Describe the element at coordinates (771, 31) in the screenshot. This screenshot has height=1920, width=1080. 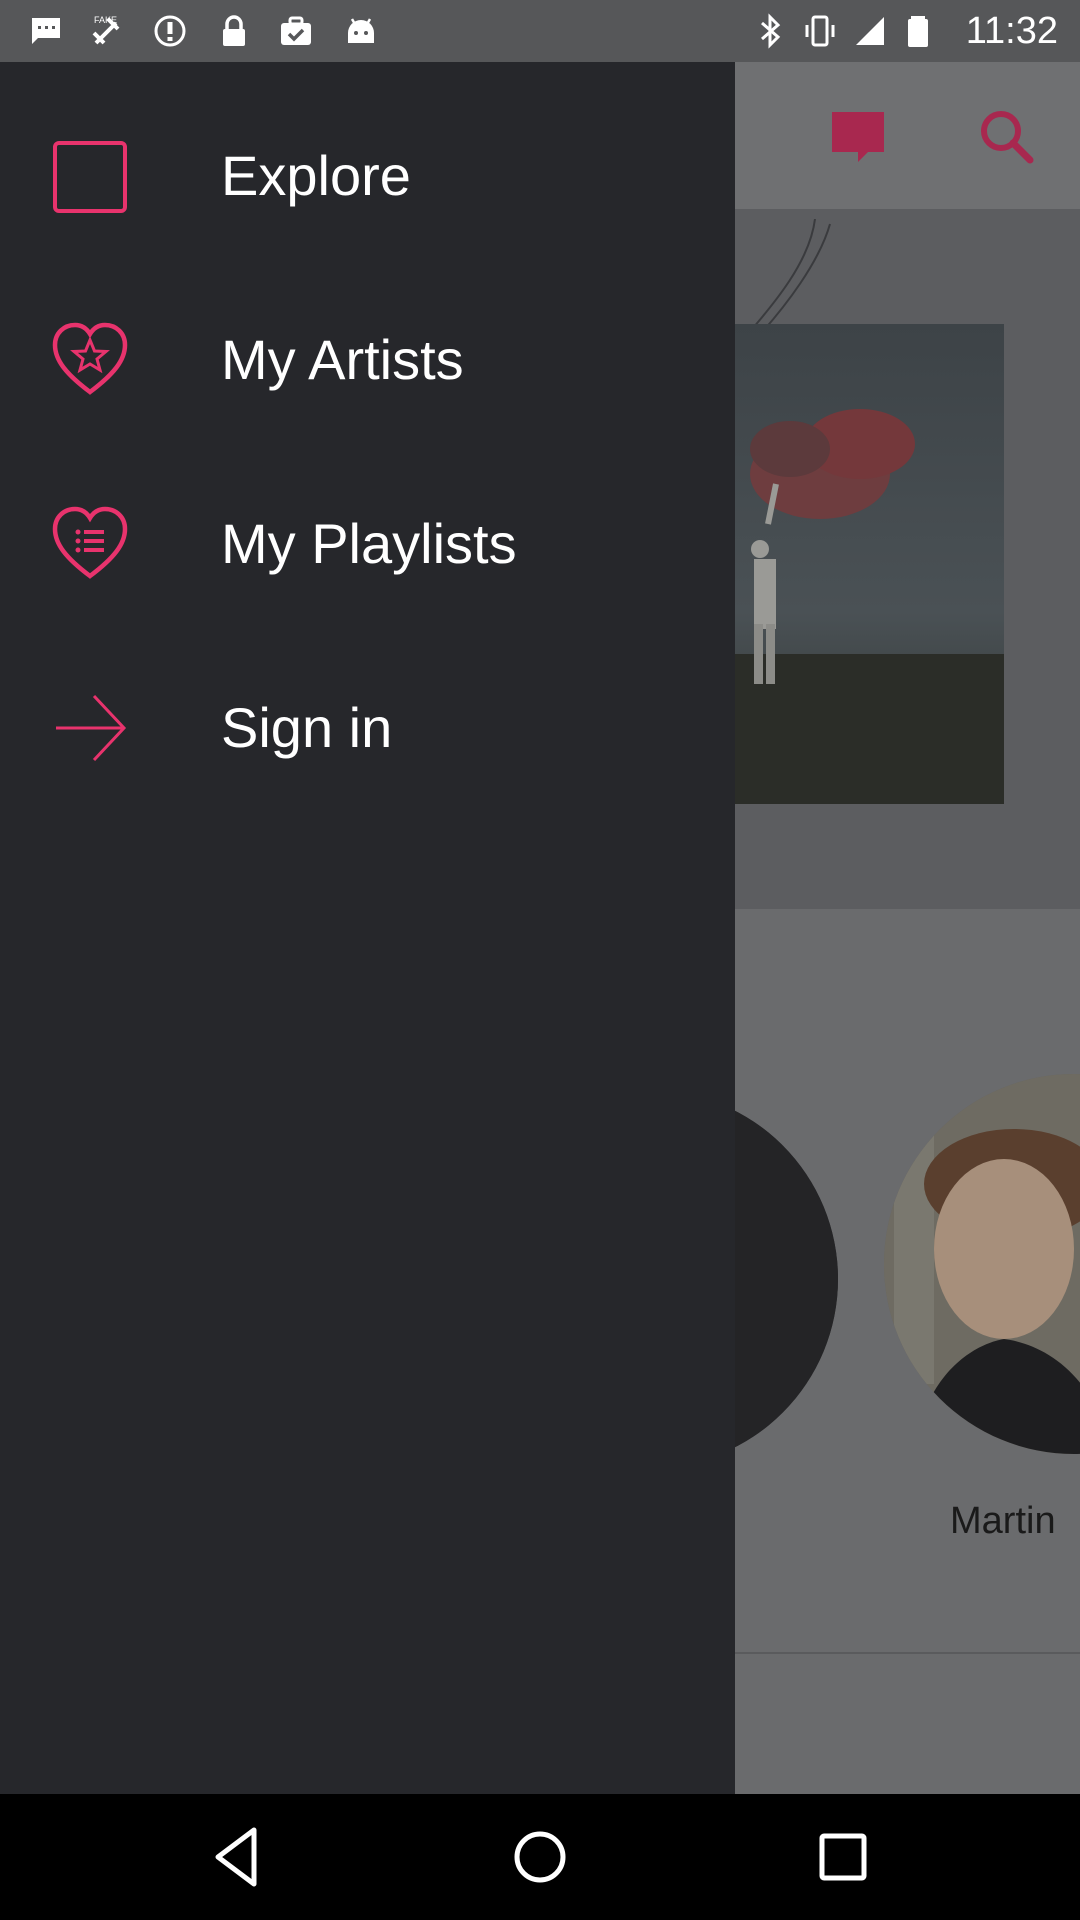
I see `bluetooth-icon` at that location.